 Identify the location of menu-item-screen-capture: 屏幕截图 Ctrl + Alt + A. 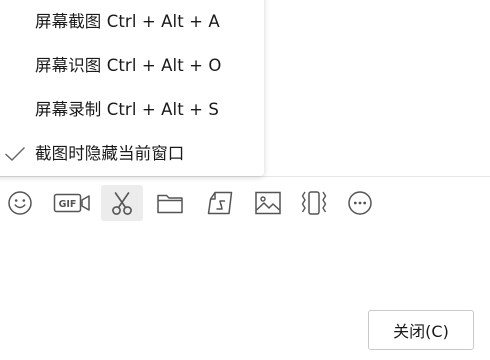
(132, 22).